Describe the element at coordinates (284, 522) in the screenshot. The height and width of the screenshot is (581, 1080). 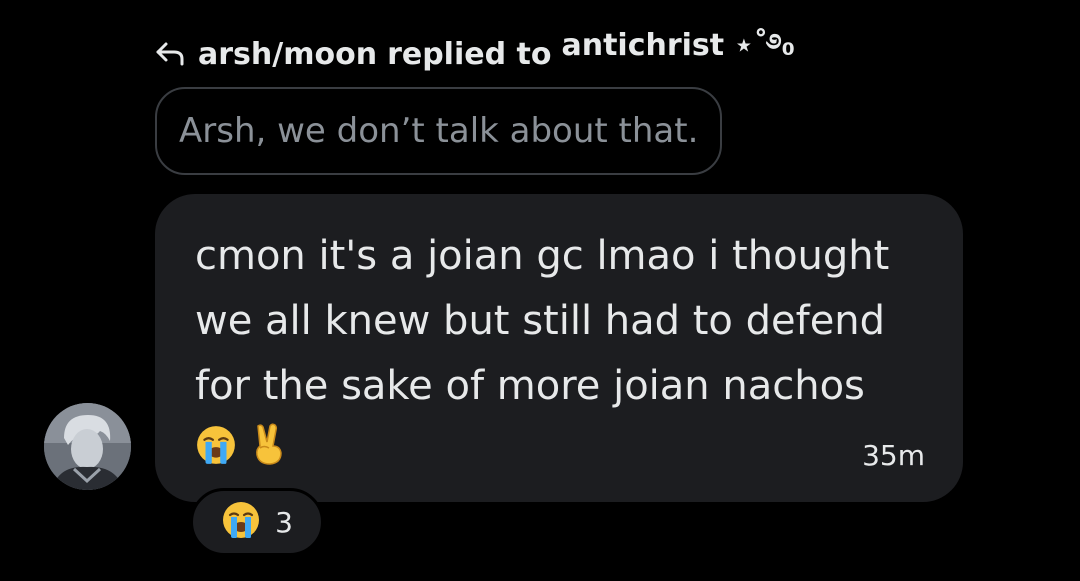
I see `reaction-count: 3` at that location.